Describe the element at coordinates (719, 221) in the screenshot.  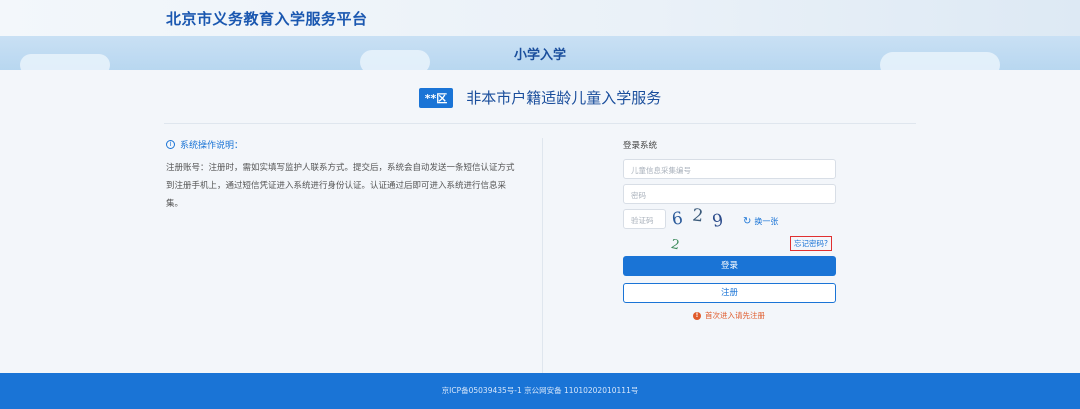
I see `captcha-char: 9` at that location.